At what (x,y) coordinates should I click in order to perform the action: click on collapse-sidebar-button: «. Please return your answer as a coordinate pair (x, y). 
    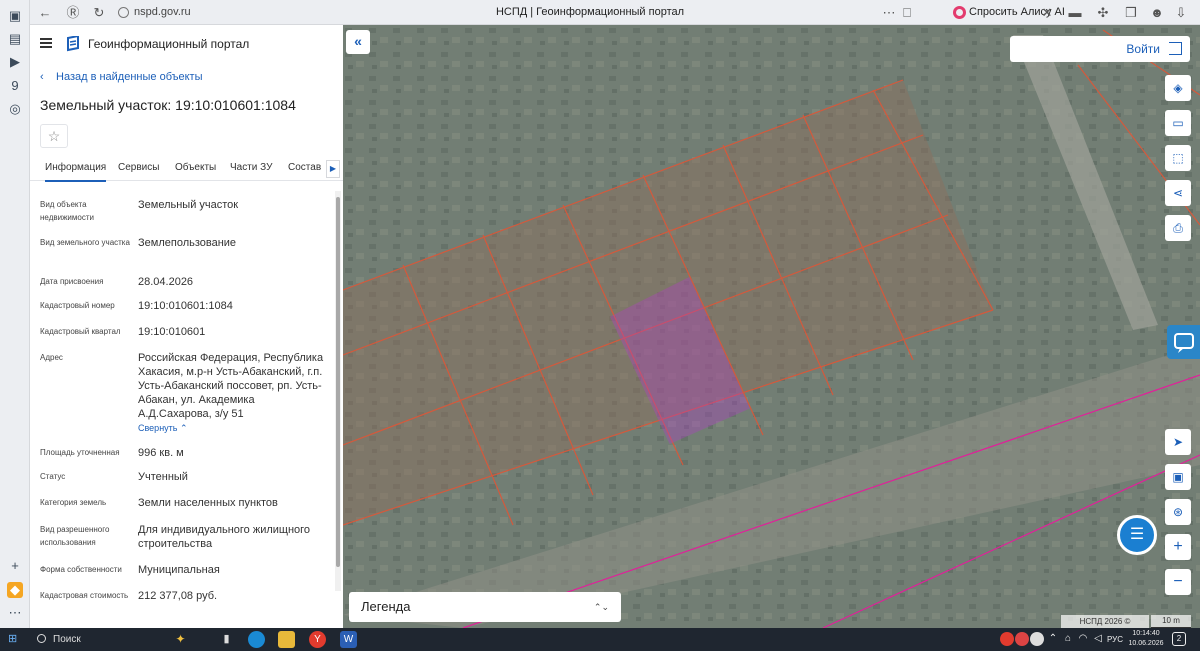
    Looking at the image, I should click on (358, 42).